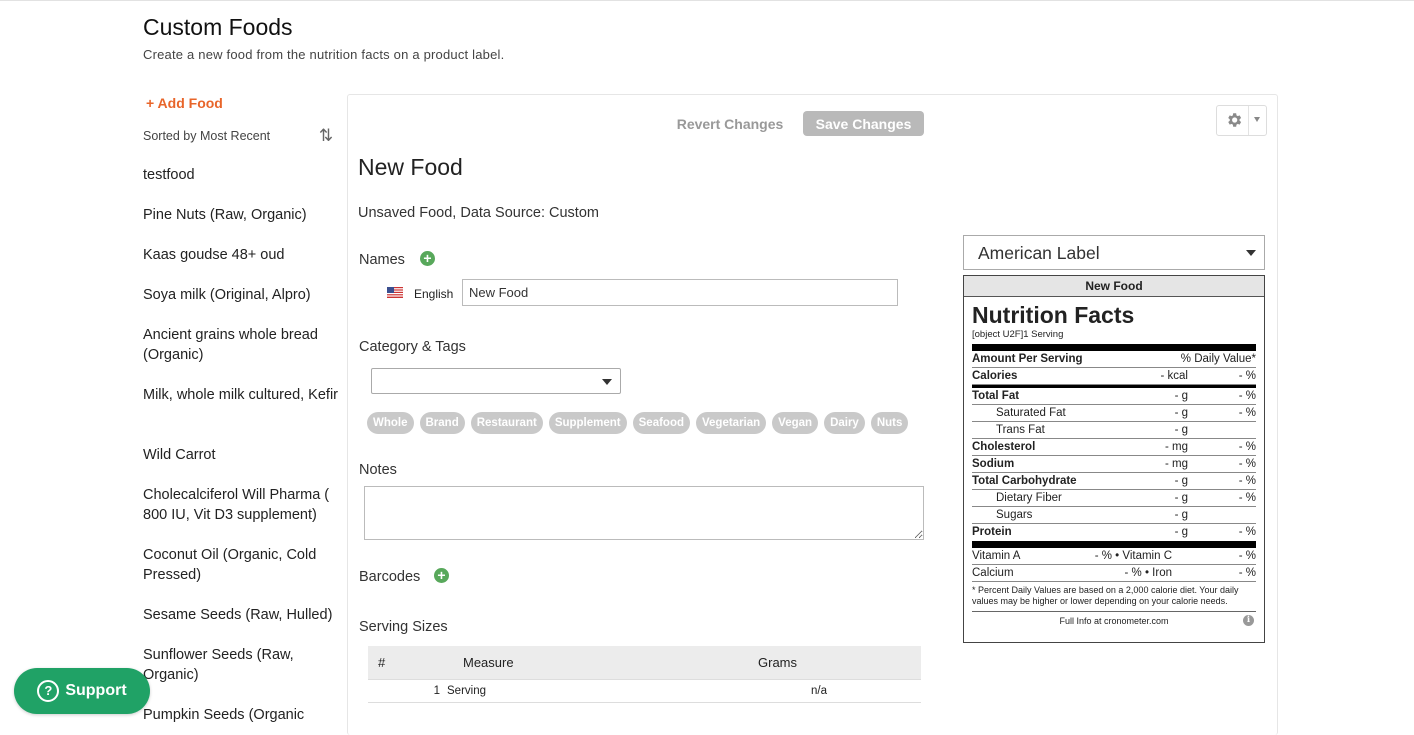 This screenshot has width=1414, height=735. Describe the element at coordinates (1114, 573) in the screenshot. I see `vitamin-row: Calcium - % • Iron - %` at that location.